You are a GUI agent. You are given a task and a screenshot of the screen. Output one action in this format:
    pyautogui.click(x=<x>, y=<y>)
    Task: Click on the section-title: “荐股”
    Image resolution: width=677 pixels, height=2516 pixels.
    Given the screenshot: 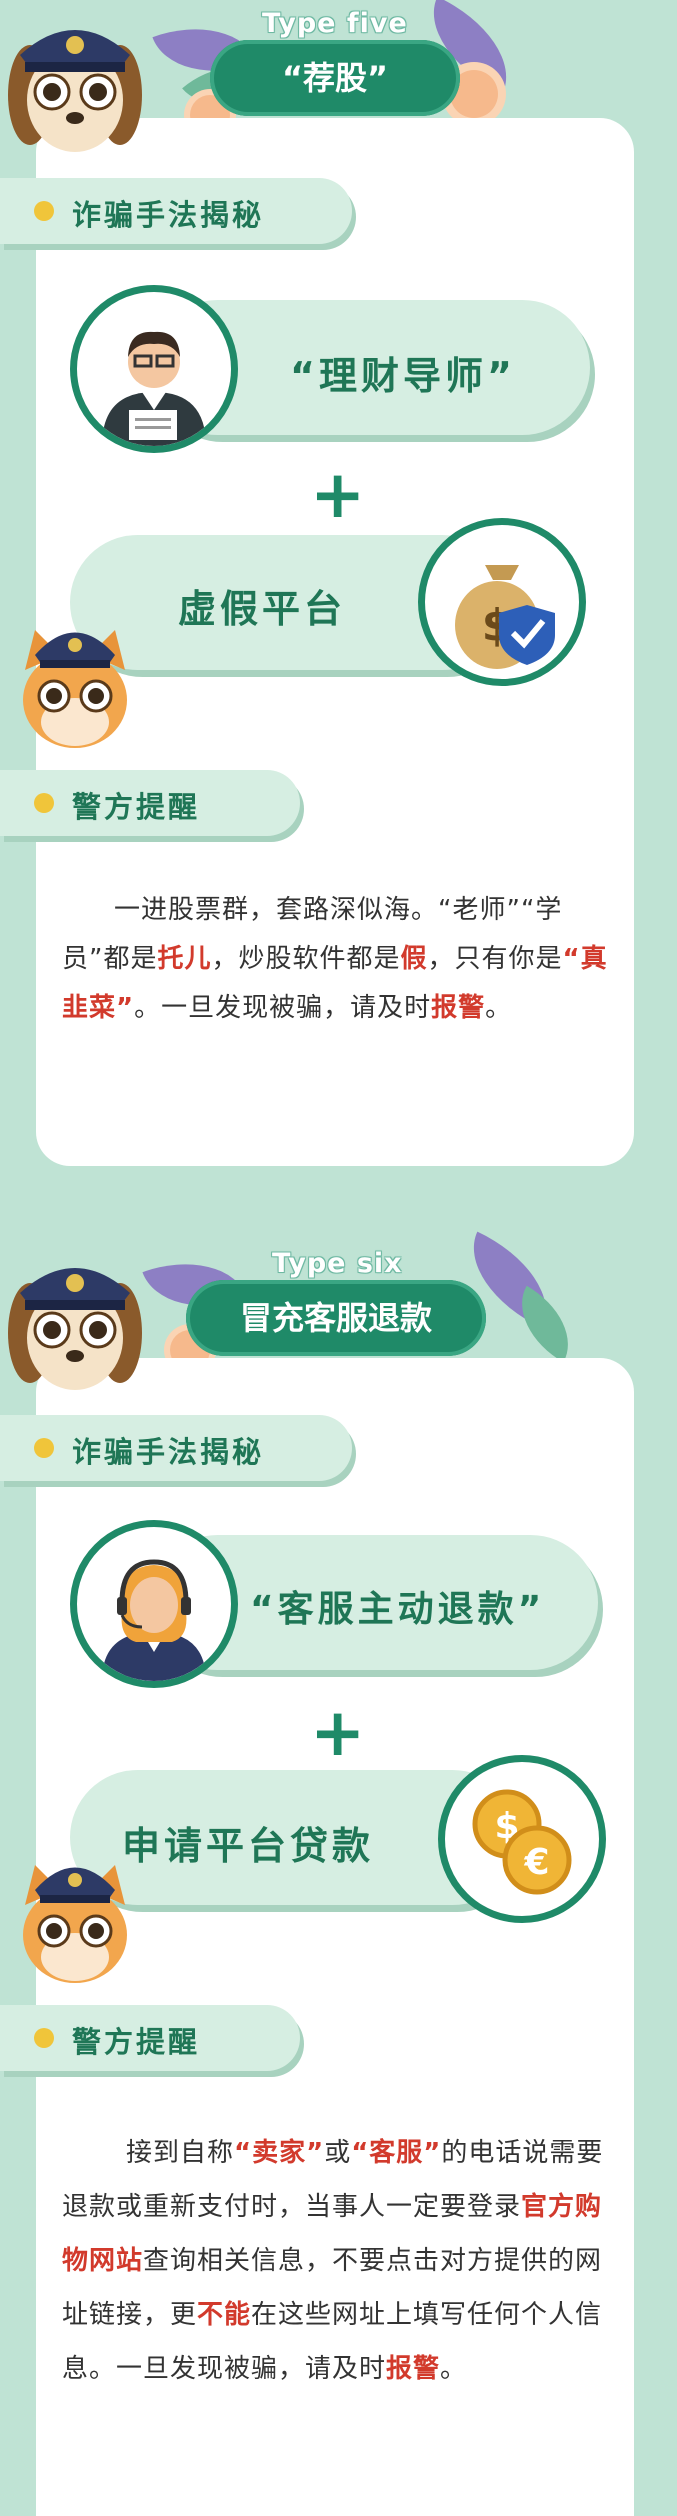 What is the action you would take?
    pyautogui.click(x=335, y=78)
    